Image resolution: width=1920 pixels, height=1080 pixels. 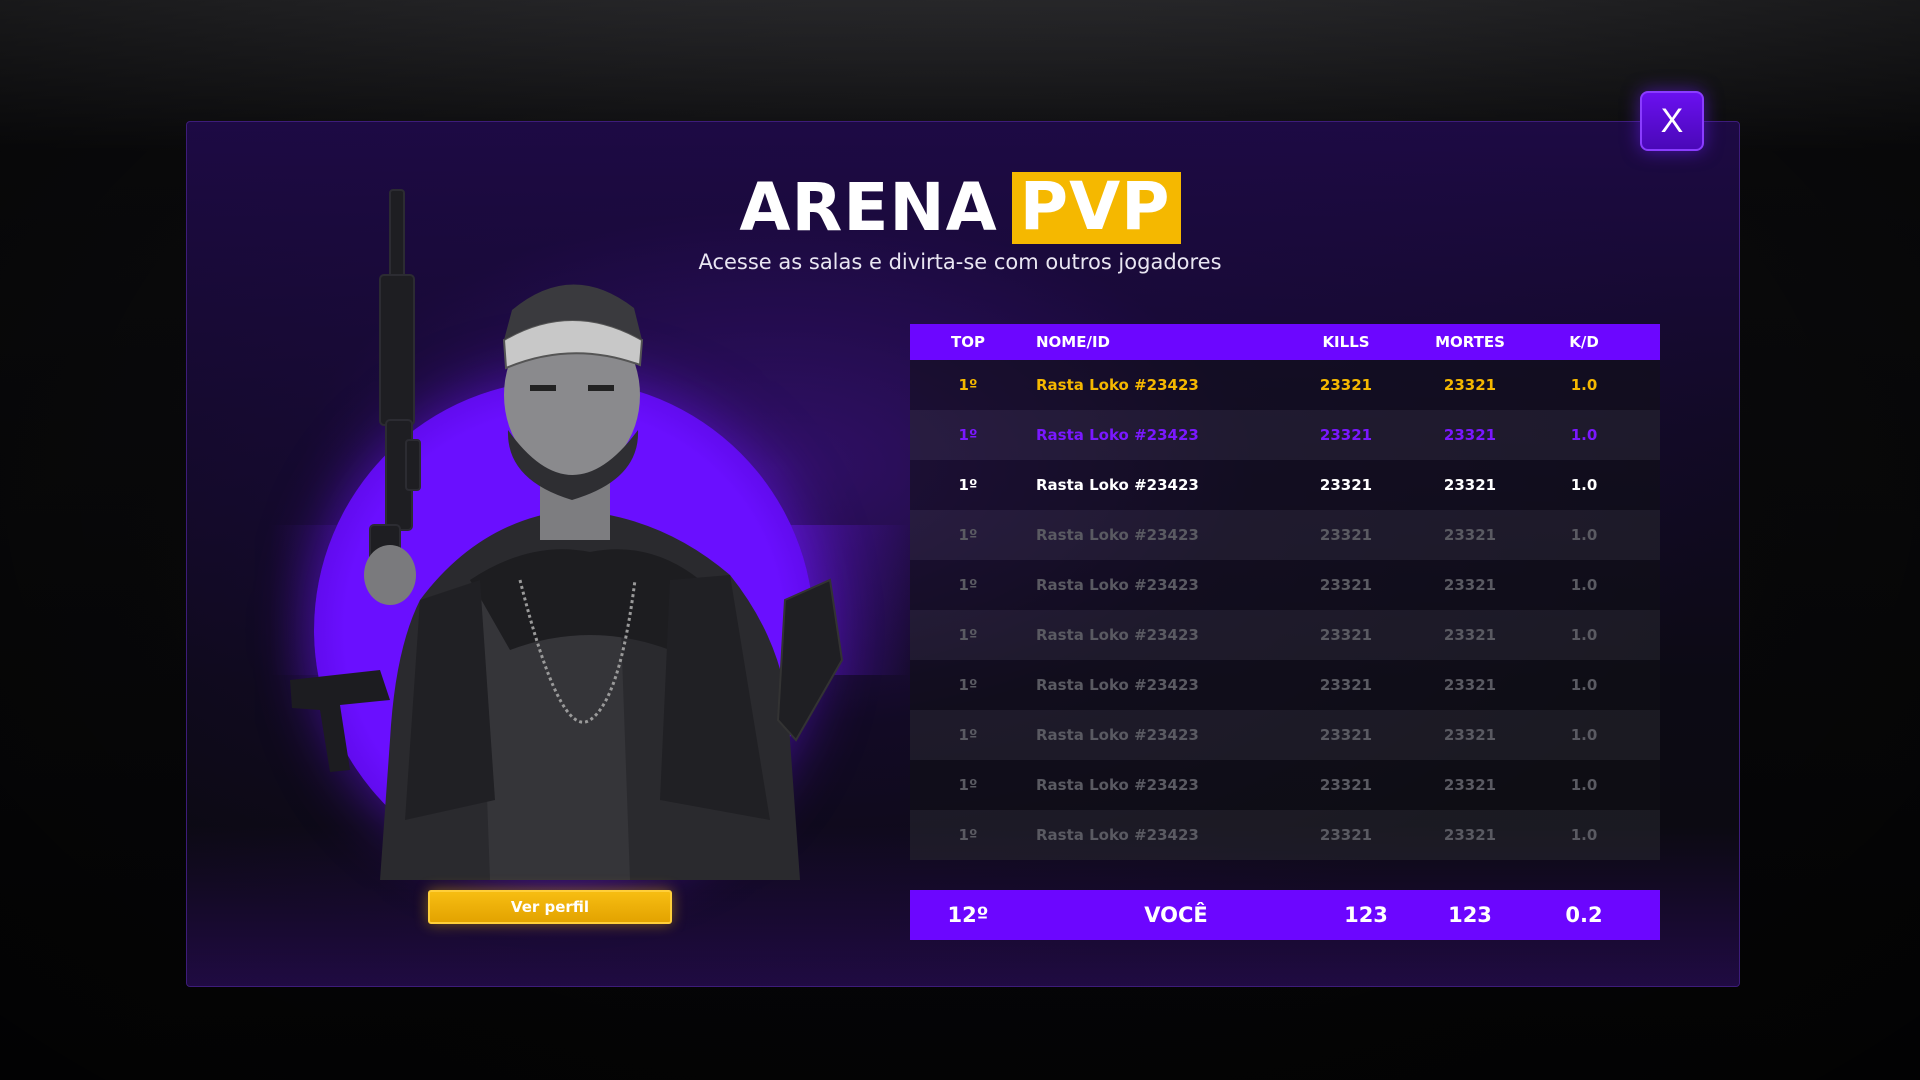 I want to click on you-kills: 123, so click(x=1366, y=915).